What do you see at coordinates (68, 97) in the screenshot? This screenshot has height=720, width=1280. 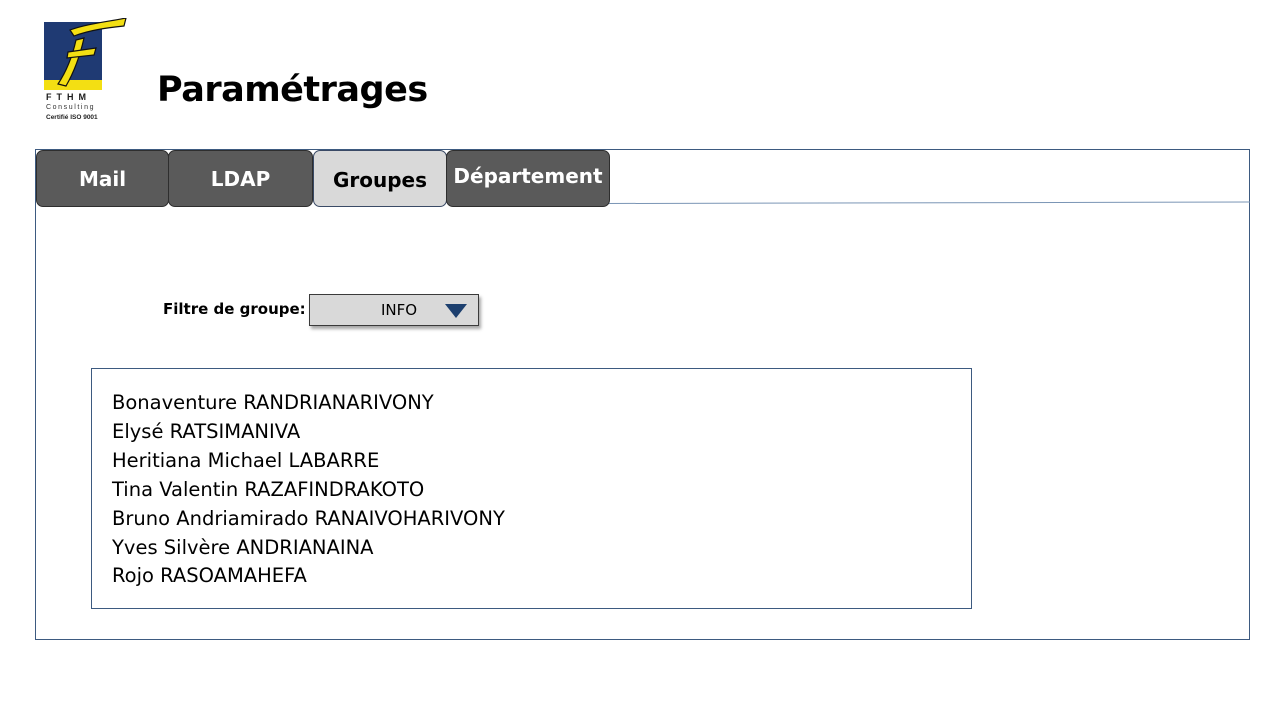 I see `logo-brand: FTHM` at bounding box center [68, 97].